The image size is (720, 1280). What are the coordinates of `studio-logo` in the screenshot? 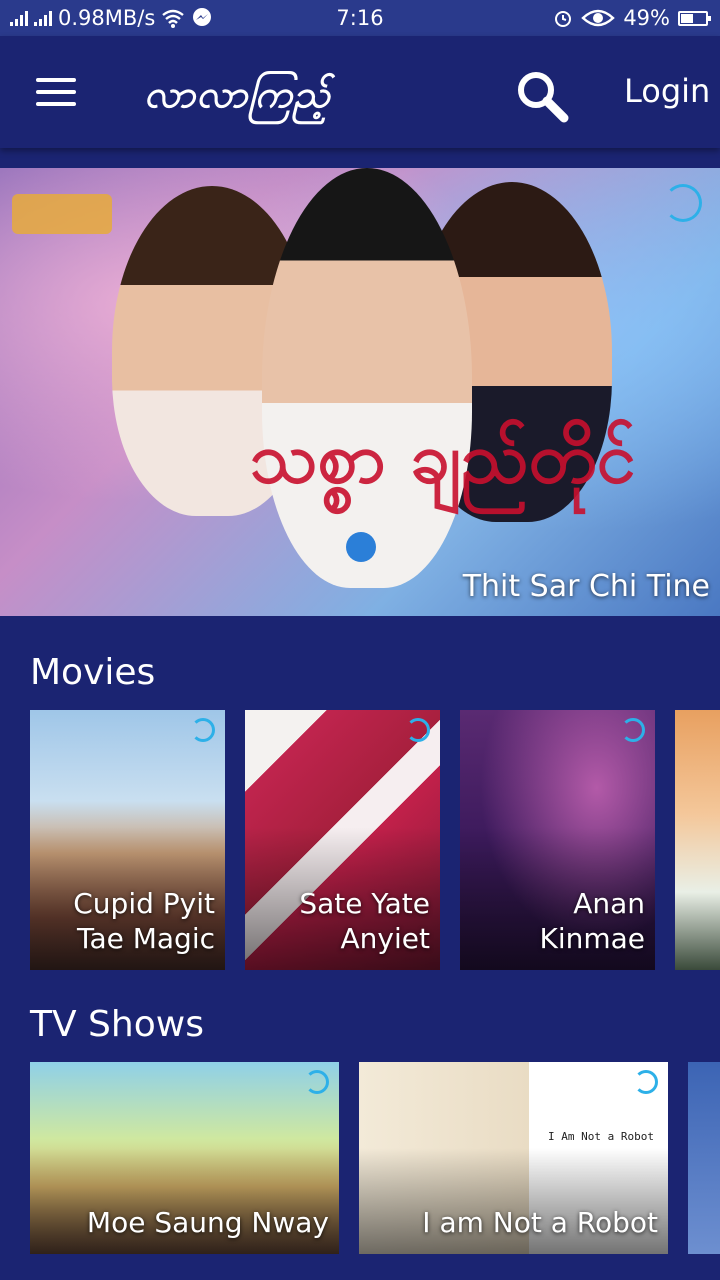 It's located at (62, 214).